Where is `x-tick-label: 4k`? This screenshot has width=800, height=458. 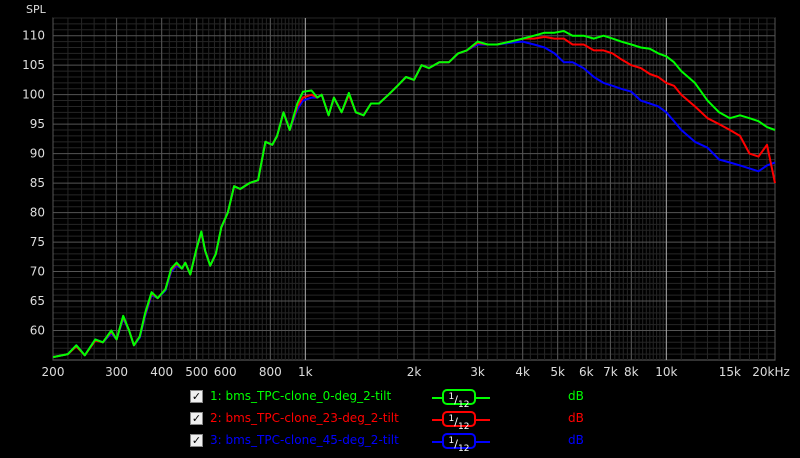 x-tick-label: 4k is located at coordinates (522, 372).